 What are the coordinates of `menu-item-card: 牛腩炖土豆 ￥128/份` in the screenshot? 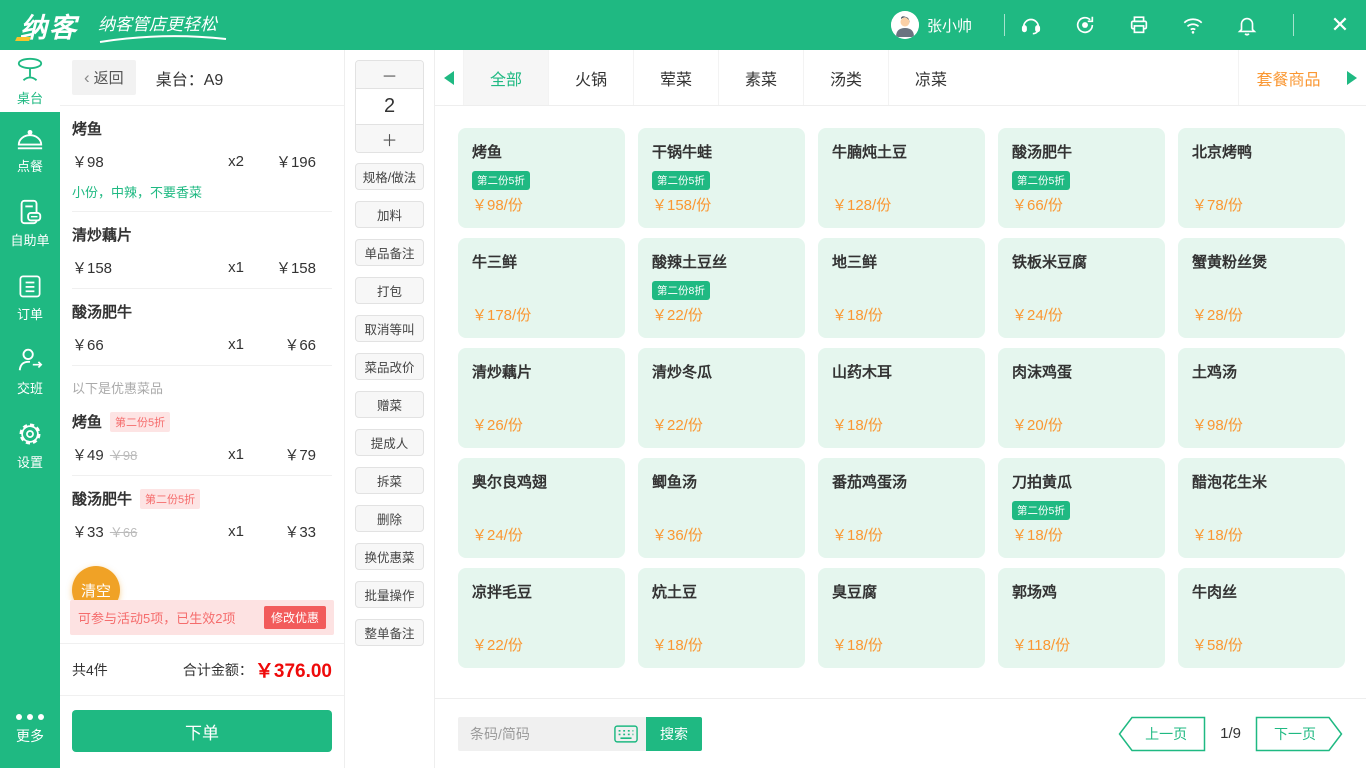 It's located at (901, 178).